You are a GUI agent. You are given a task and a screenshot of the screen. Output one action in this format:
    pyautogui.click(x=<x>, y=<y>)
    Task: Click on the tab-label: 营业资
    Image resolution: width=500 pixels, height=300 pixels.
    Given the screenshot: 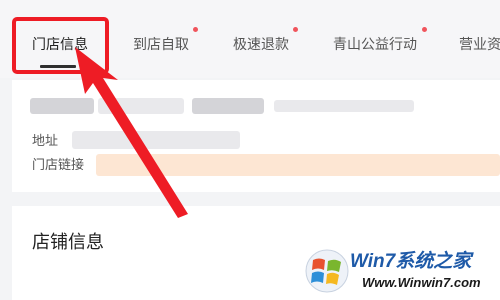 What is the action you would take?
    pyautogui.click(x=479, y=44)
    